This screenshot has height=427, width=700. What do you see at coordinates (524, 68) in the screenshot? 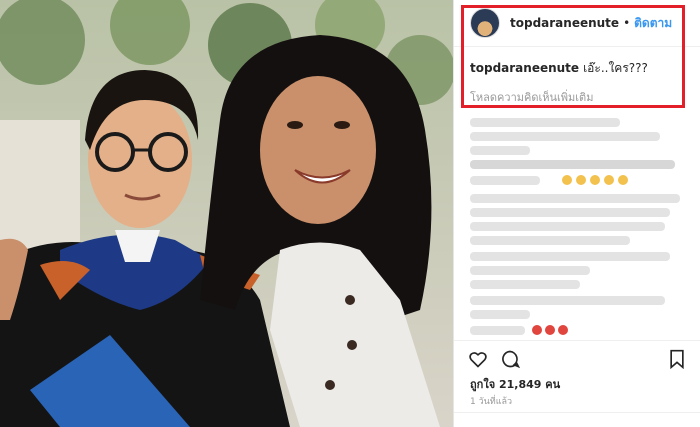
I see `caption-username: topdaraneenute` at bounding box center [524, 68].